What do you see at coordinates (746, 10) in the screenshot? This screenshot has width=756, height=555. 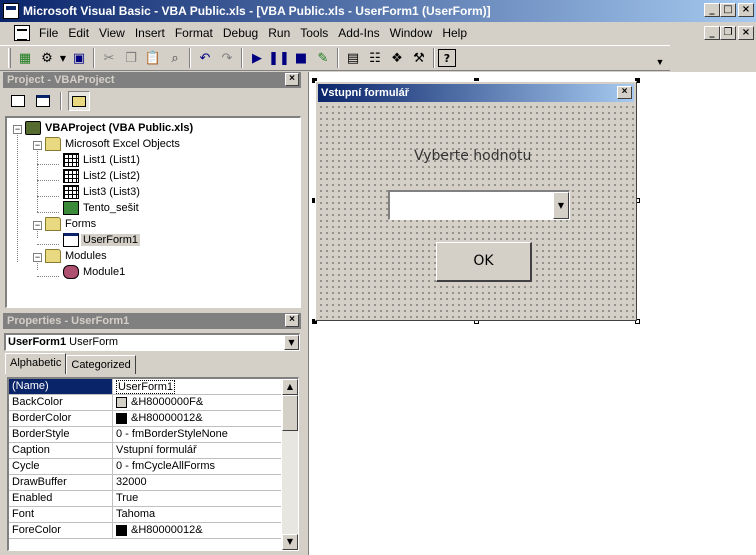 I see `close-icon: ×` at bounding box center [746, 10].